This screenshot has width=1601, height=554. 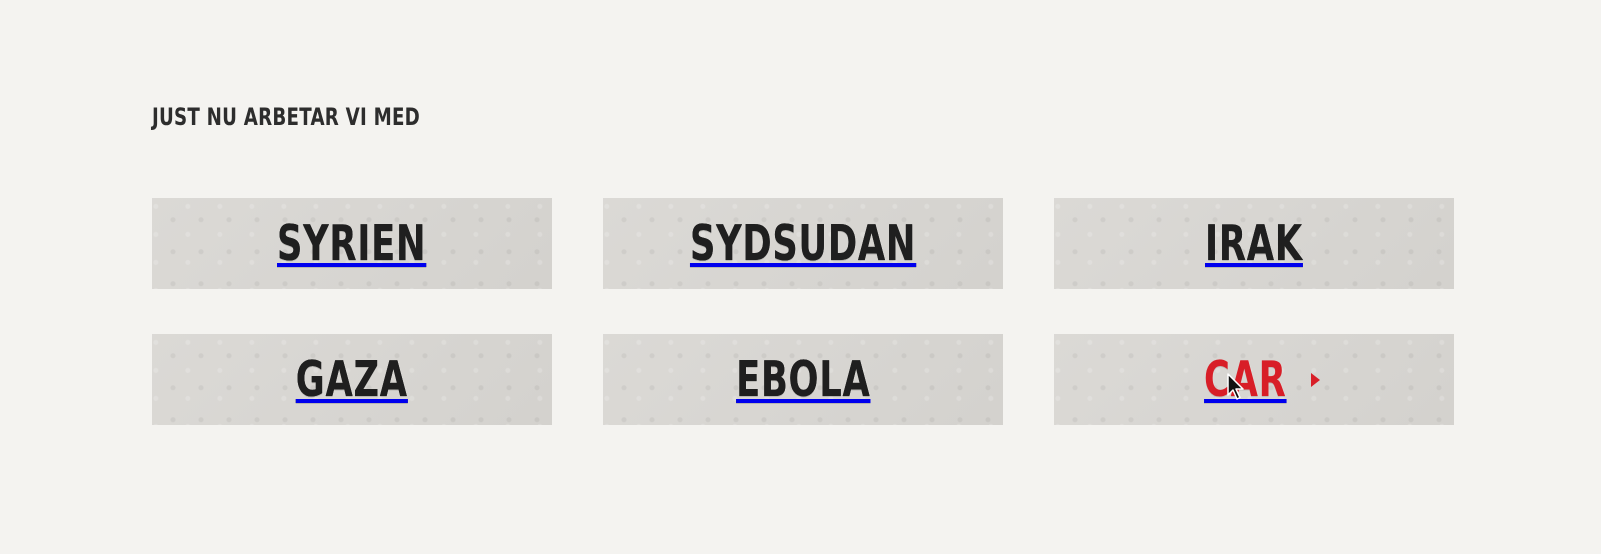 I want to click on area-tile-syrien: SYRIEN, so click(x=352, y=243).